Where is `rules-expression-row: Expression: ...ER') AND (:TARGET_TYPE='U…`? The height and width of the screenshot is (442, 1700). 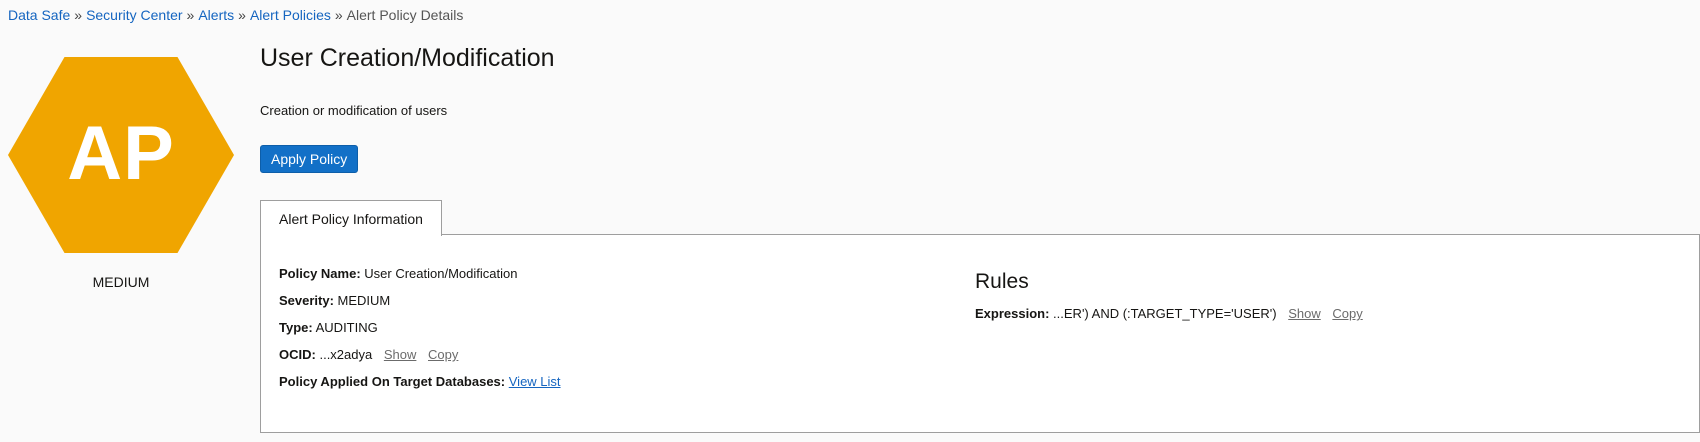
rules-expression-row: Expression: ...ER') AND (:TARGET_TYPE='U… is located at coordinates (1169, 313).